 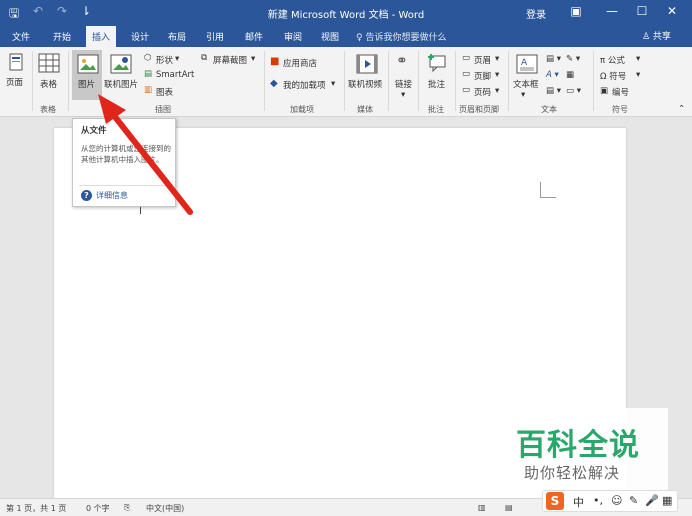 What do you see at coordinates (652, 500) in the screenshot?
I see `ime-voice-icon: 🎤` at bounding box center [652, 500].